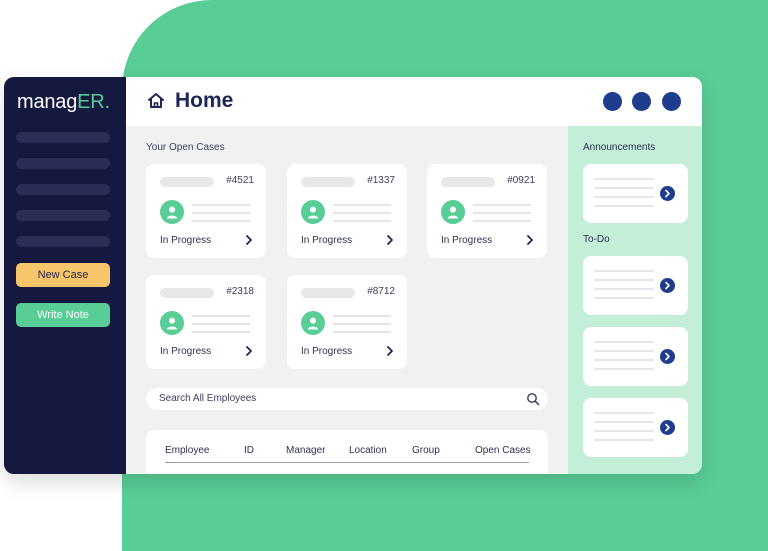  What do you see at coordinates (187, 450) in the screenshot?
I see `column-header-employee: Employee` at bounding box center [187, 450].